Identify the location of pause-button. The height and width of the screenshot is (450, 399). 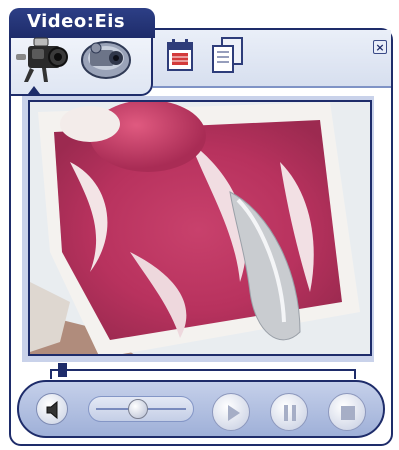
(289, 412).